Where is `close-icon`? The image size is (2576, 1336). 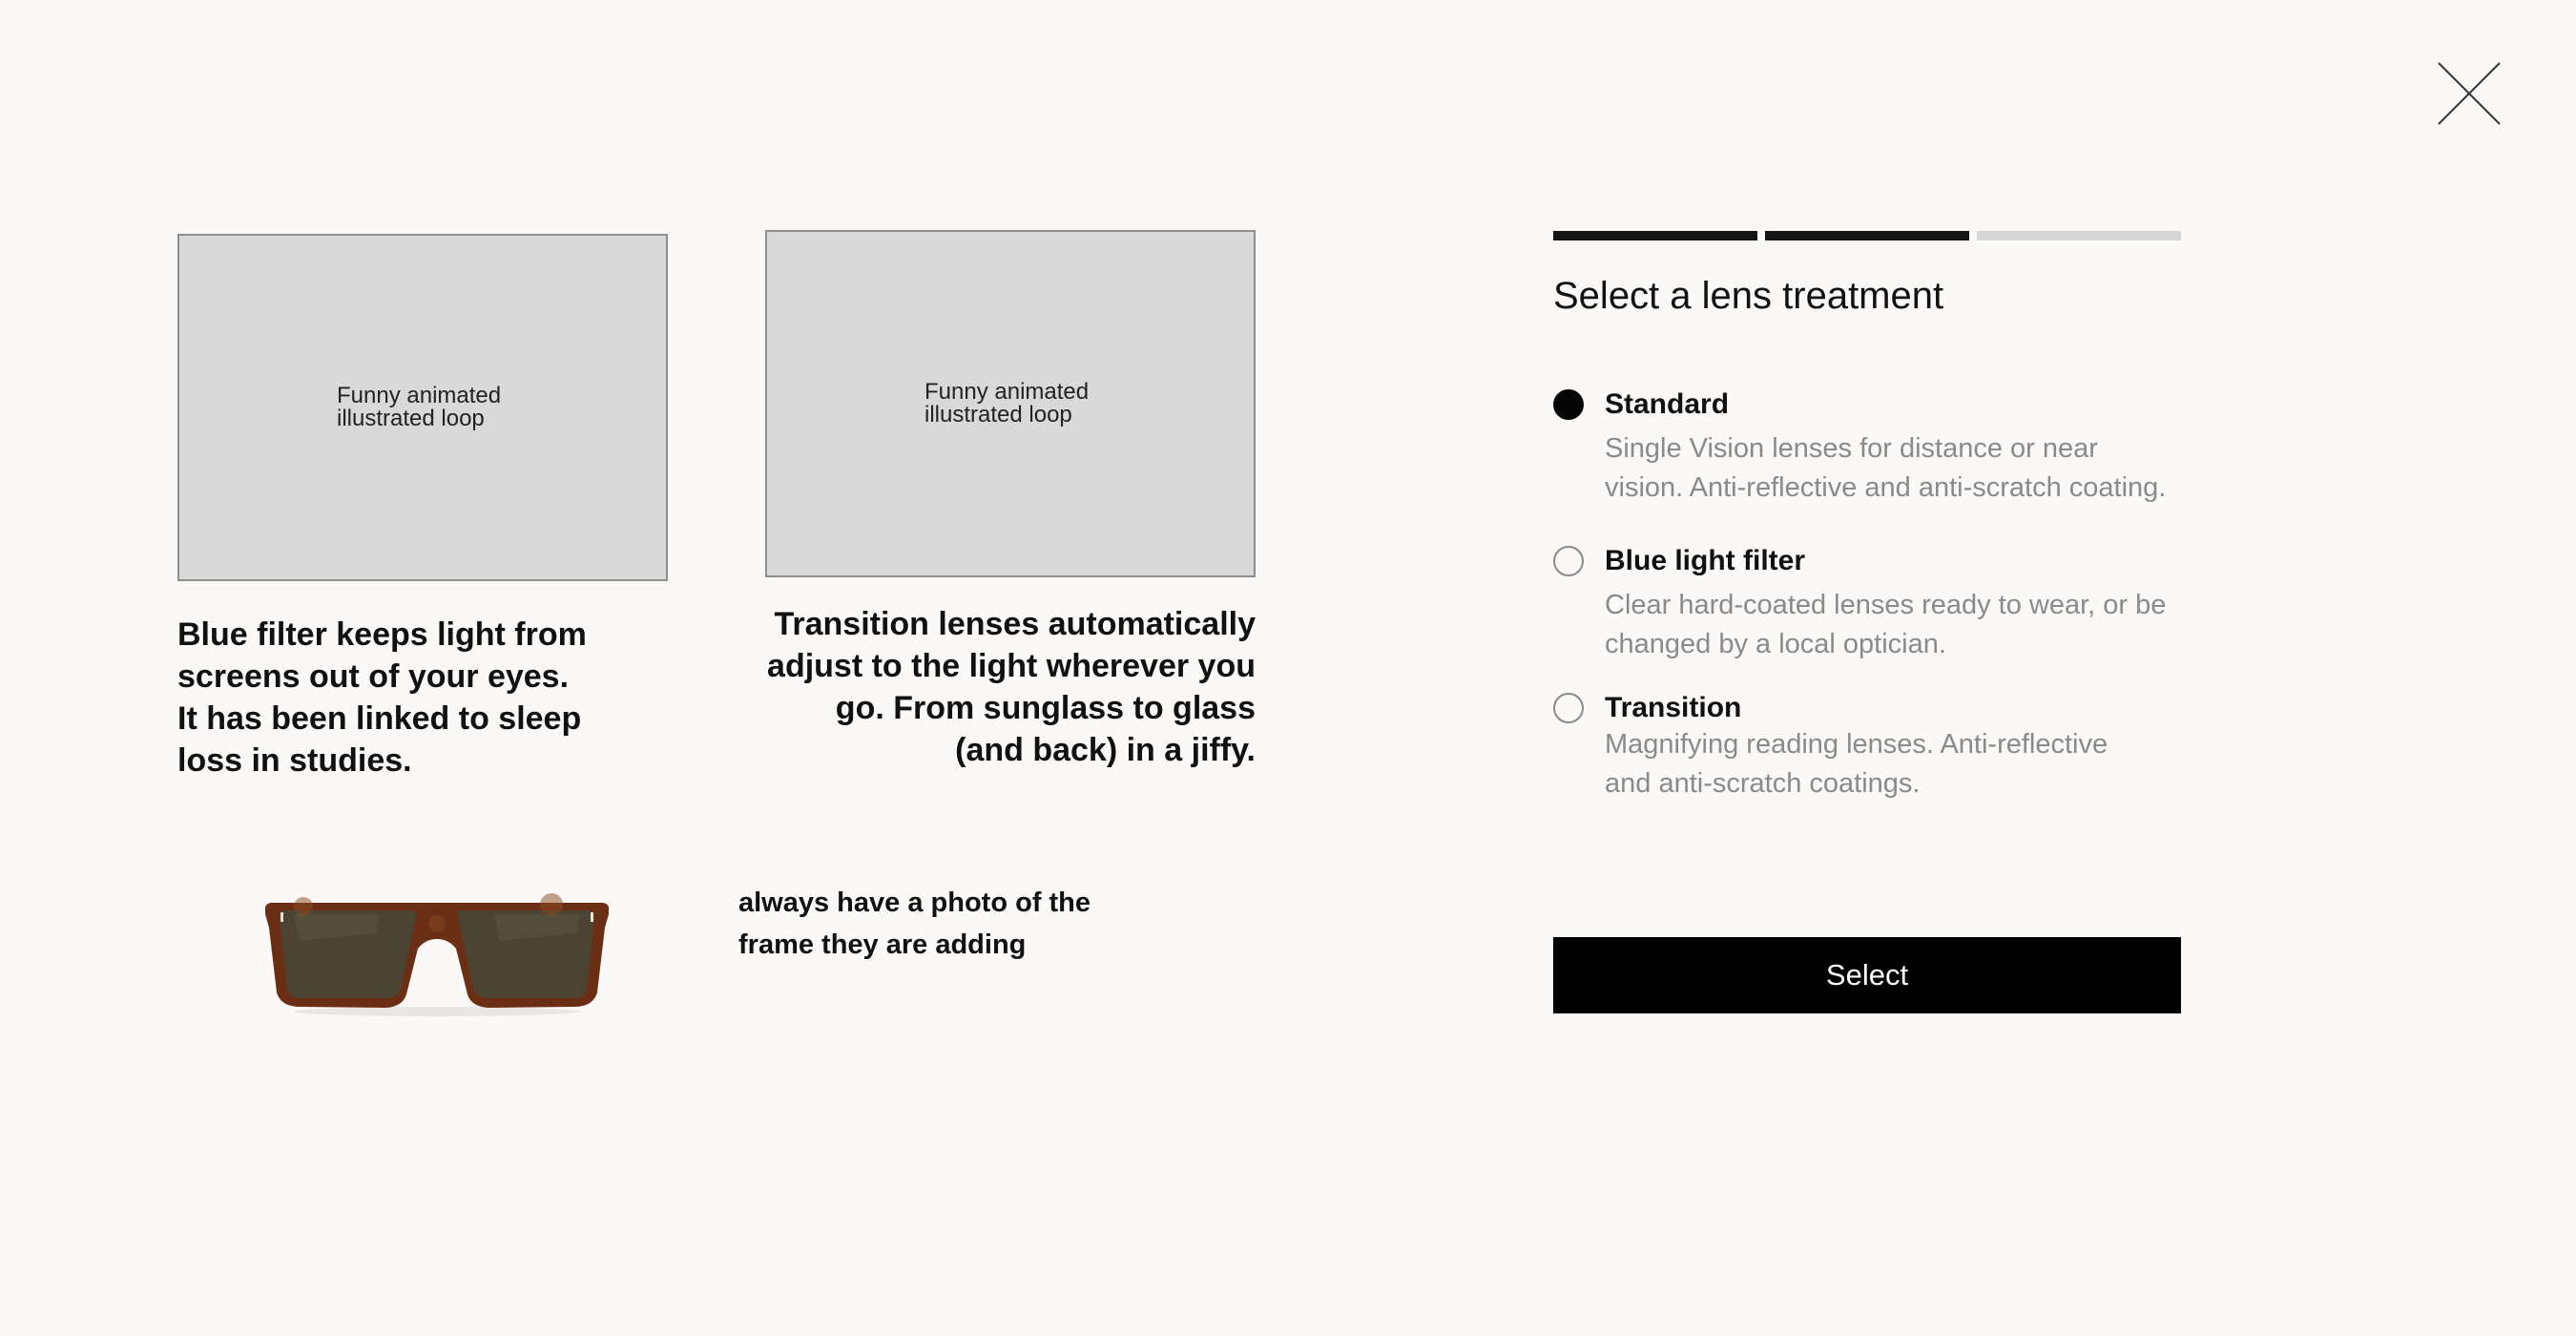 close-icon is located at coordinates (2469, 93).